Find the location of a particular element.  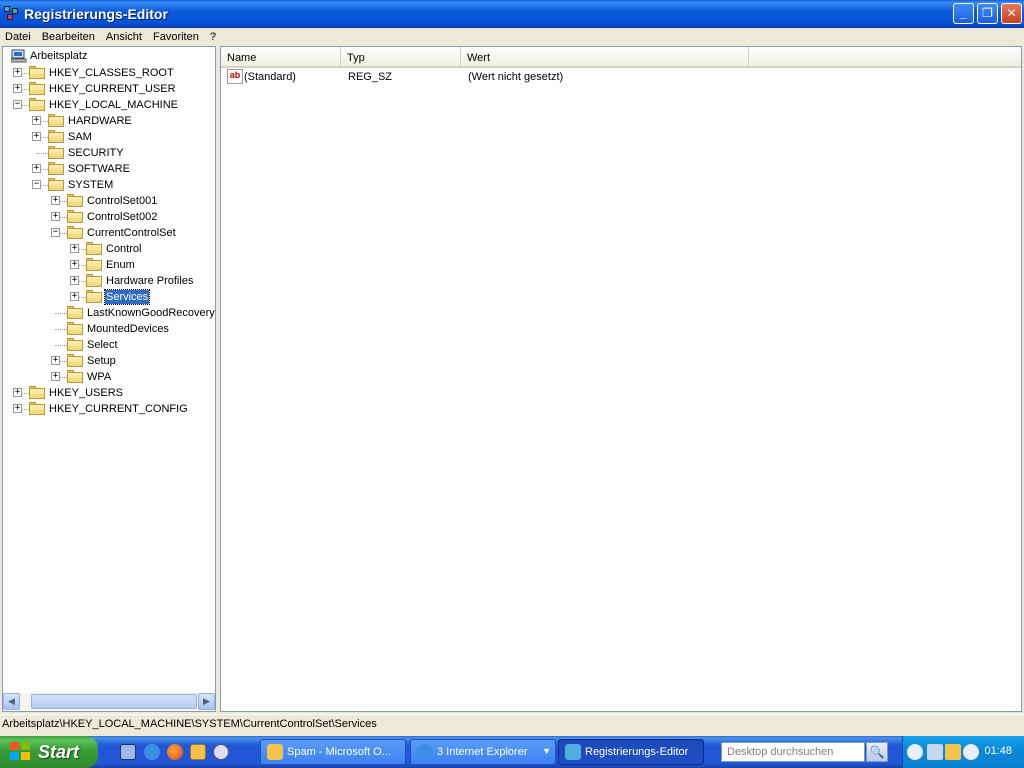

tree-item-label: ControlSet001 is located at coordinates (122, 201).